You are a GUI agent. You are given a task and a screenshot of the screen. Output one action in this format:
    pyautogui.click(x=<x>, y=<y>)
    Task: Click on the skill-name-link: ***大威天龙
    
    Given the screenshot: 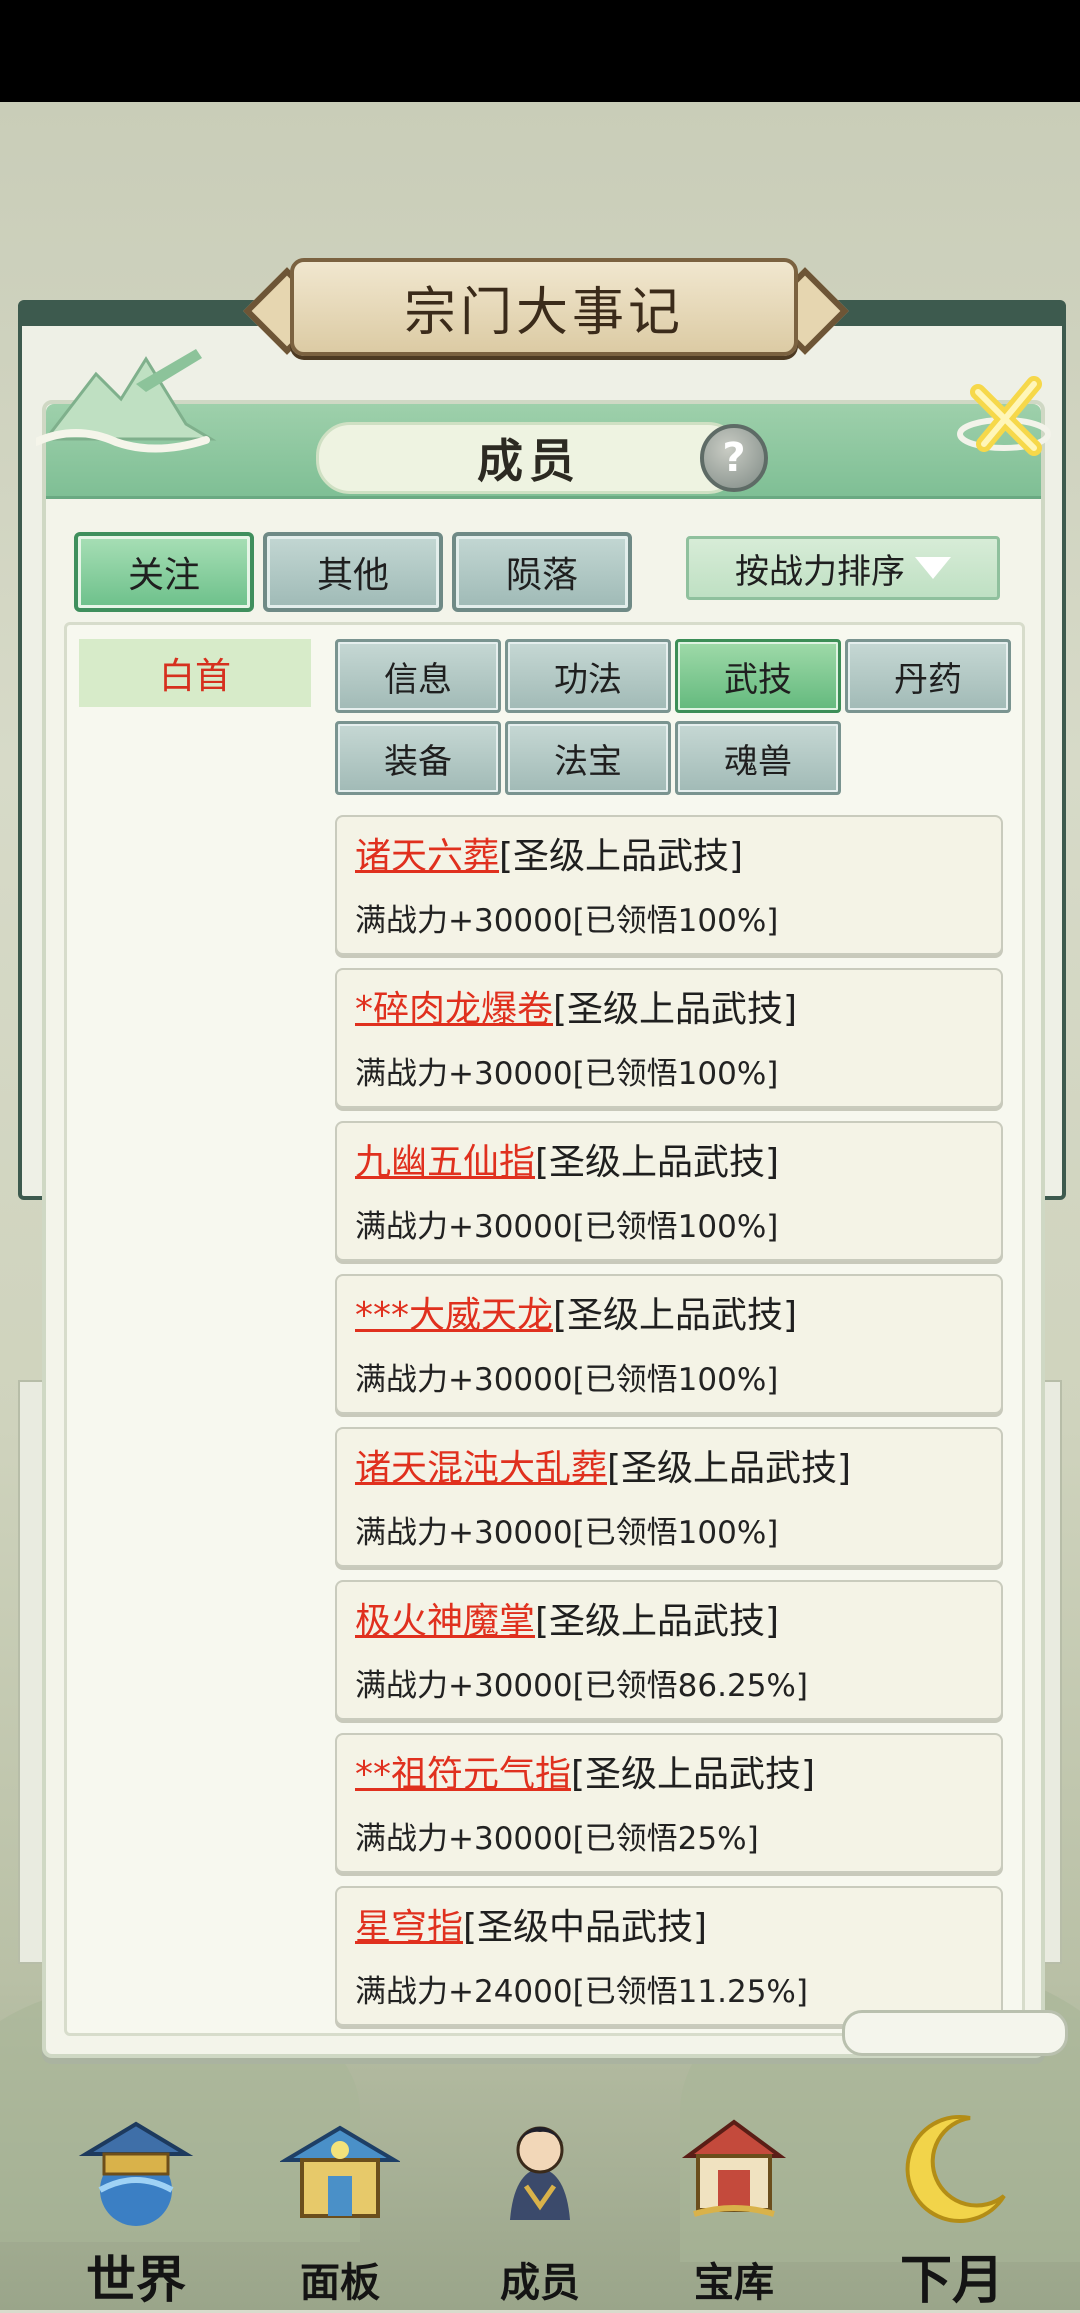 What is the action you would take?
    pyautogui.click(x=454, y=1315)
    